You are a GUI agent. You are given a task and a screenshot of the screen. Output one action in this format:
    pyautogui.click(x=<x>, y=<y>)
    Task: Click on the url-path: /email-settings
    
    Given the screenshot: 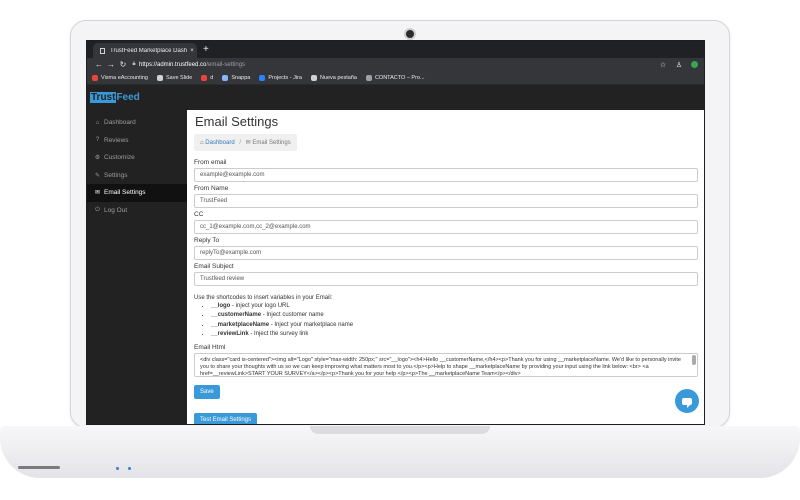 What is the action you would take?
    pyautogui.click(x=226, y=64)
    